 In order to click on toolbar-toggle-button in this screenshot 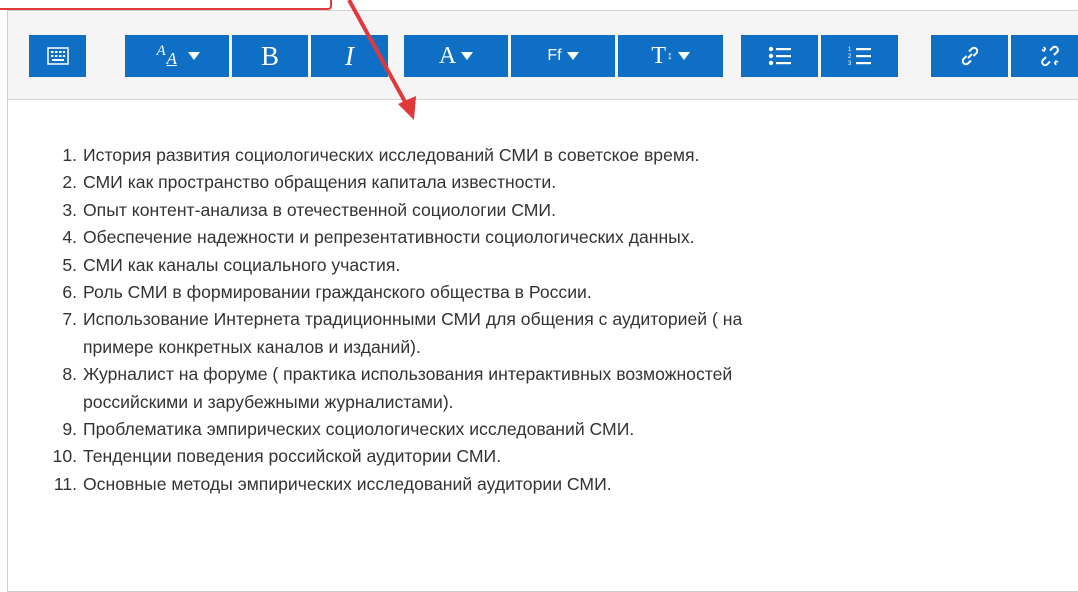, I will do `click(57, 56)`.